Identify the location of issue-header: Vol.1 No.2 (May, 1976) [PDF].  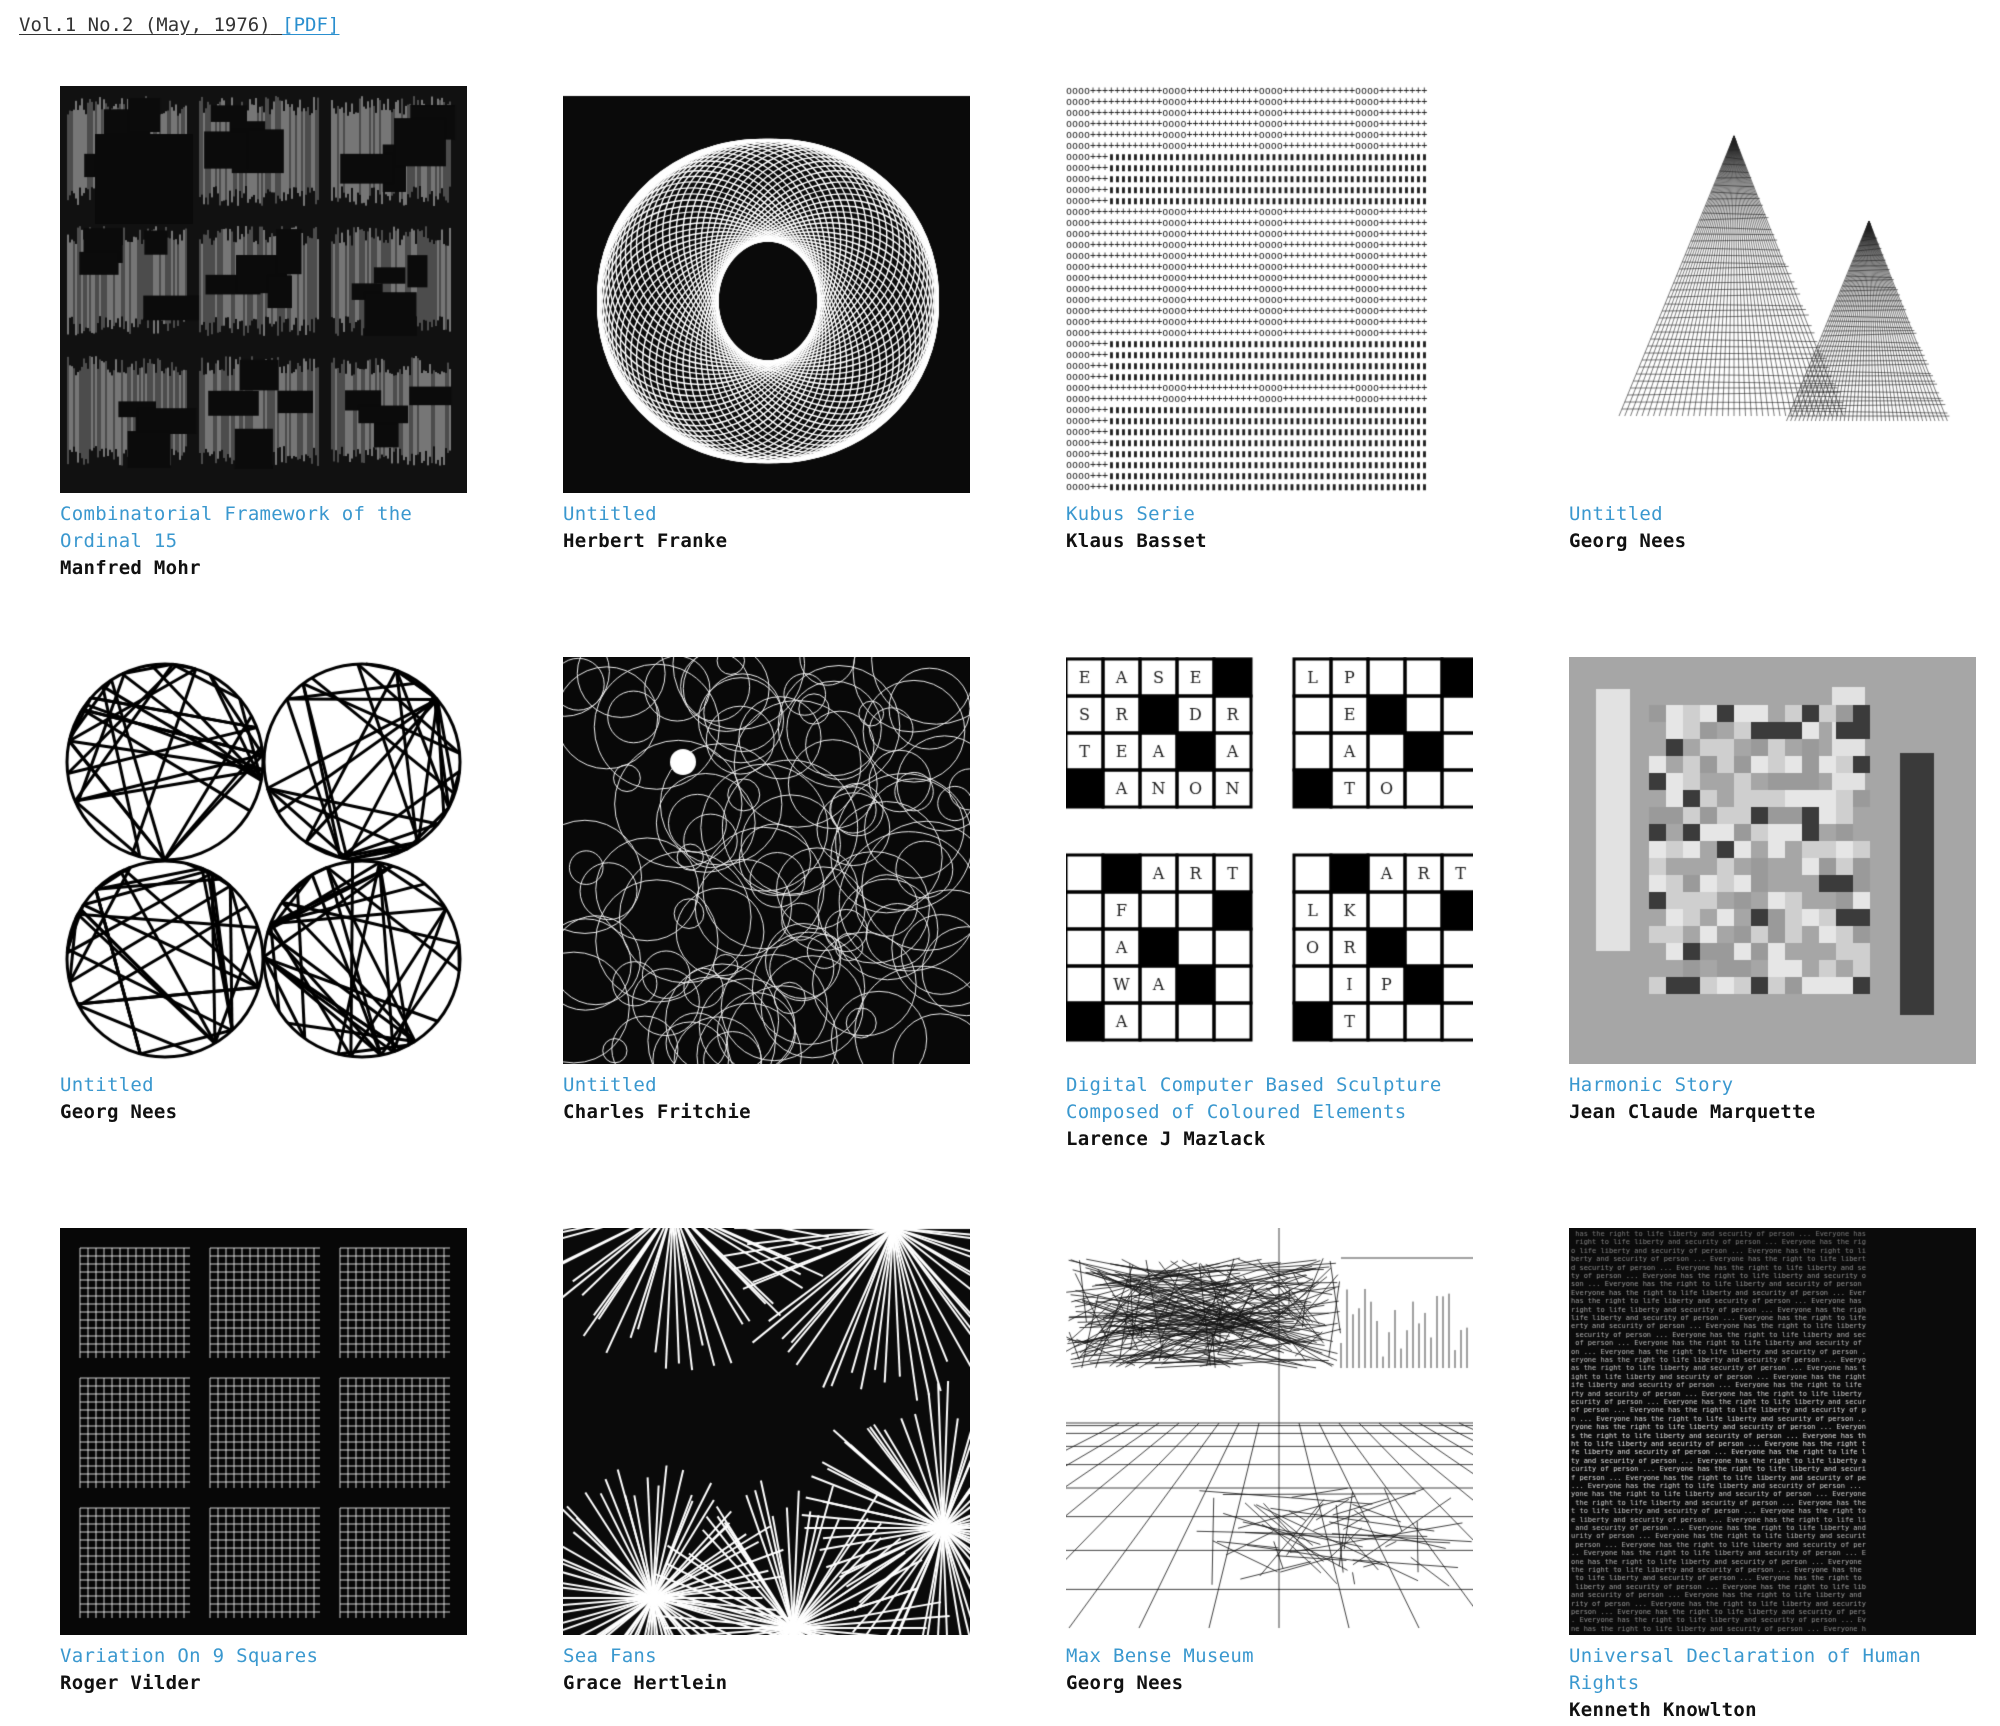
(179, 25).